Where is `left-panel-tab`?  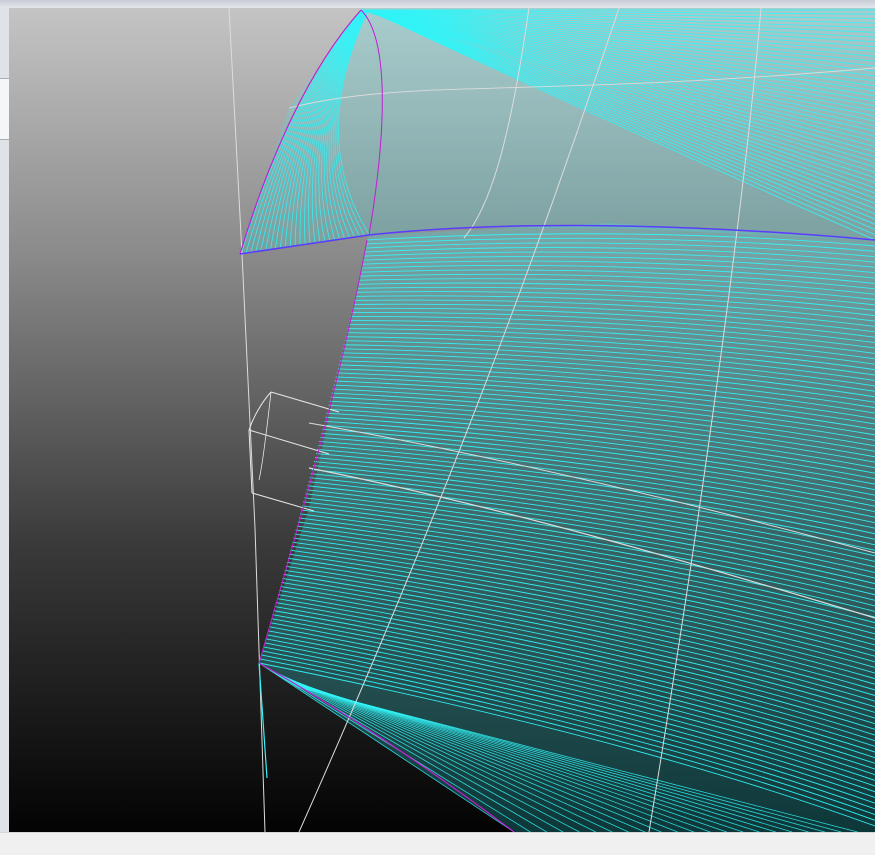
left-panel-tab is located at coordinates (4, 109).